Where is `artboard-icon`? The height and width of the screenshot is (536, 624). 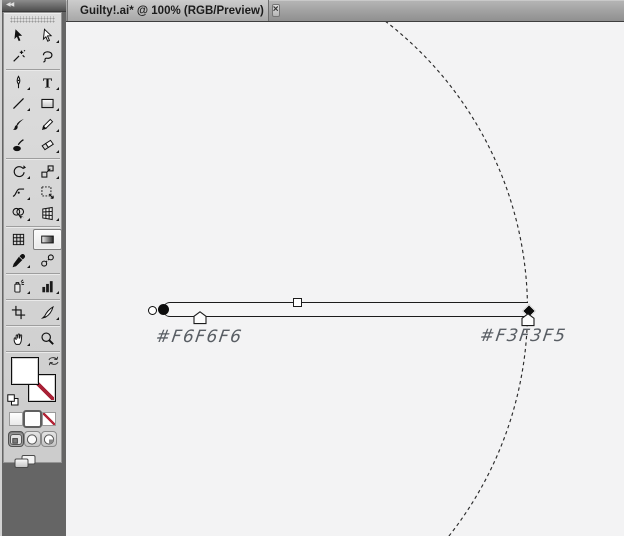 artboard-icon is located at coordinates (18, 312).